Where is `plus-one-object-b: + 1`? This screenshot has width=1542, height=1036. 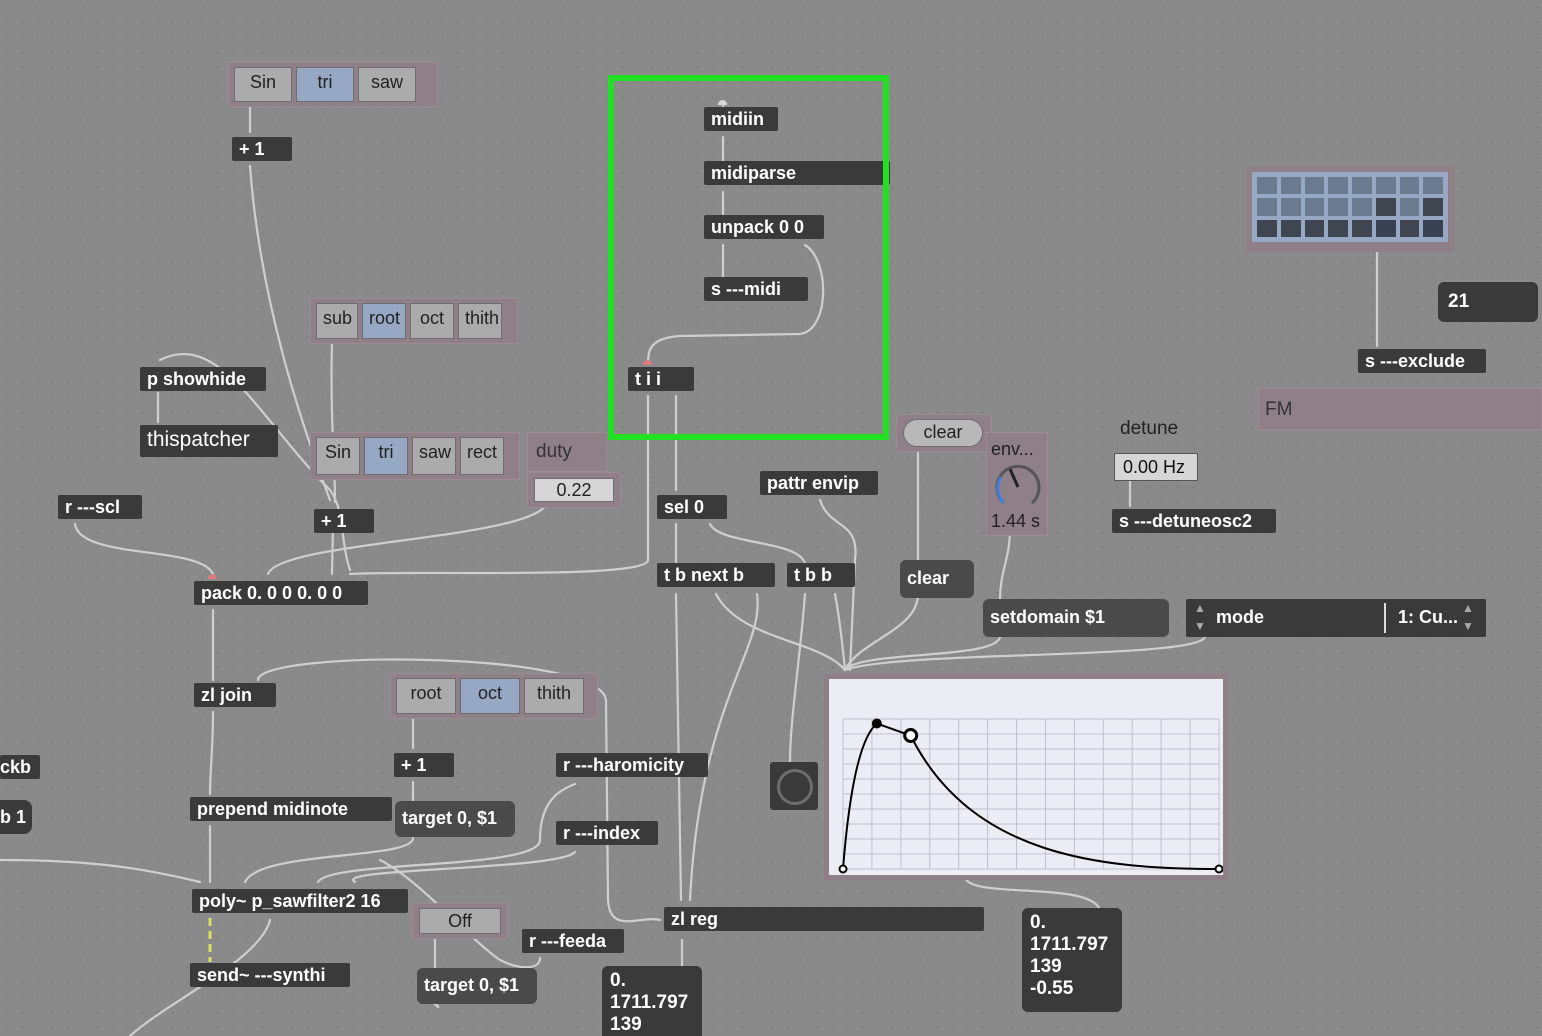 plus-one-object-b: + 1 is located at coordinates (344, 521).